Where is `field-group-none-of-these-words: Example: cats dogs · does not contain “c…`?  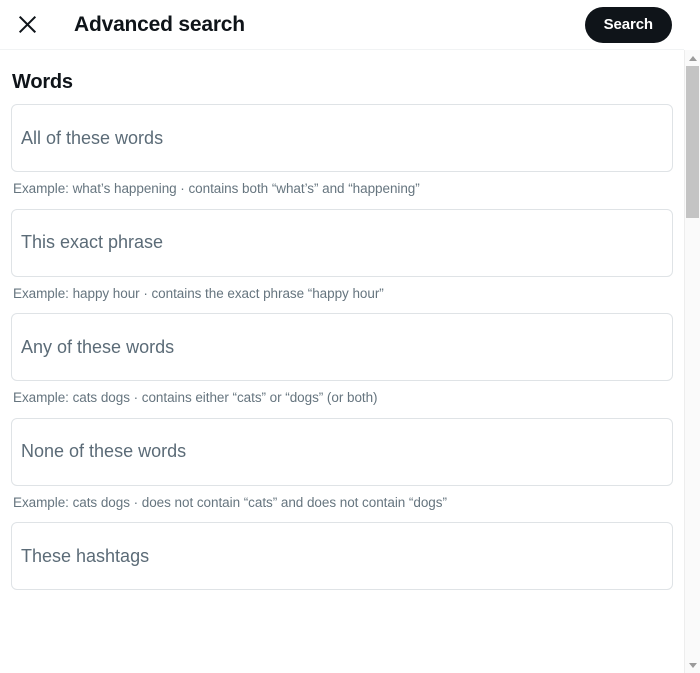
field-group-none-of-these-words: Example: cats dogs · does not contain “c… is located at coordinates (342, 464).